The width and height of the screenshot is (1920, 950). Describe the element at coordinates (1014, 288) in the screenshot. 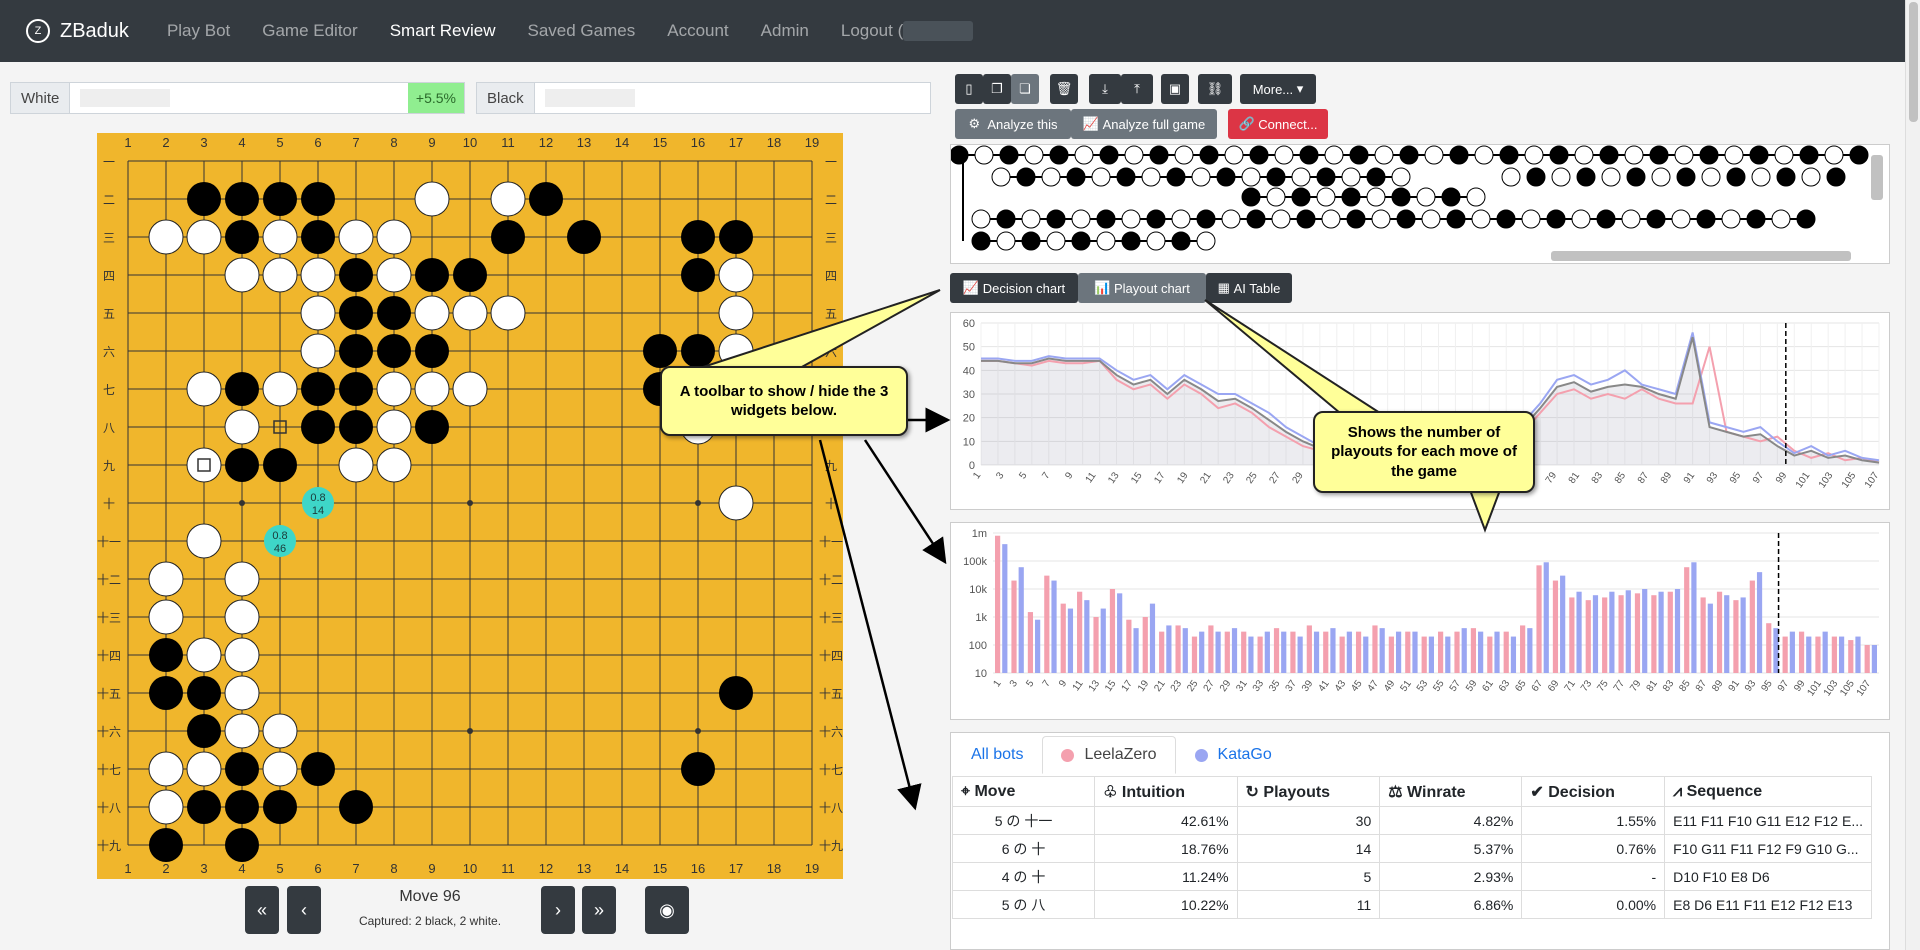

I see `decision-chart-toggle: 📈 Decision chart` at that location.